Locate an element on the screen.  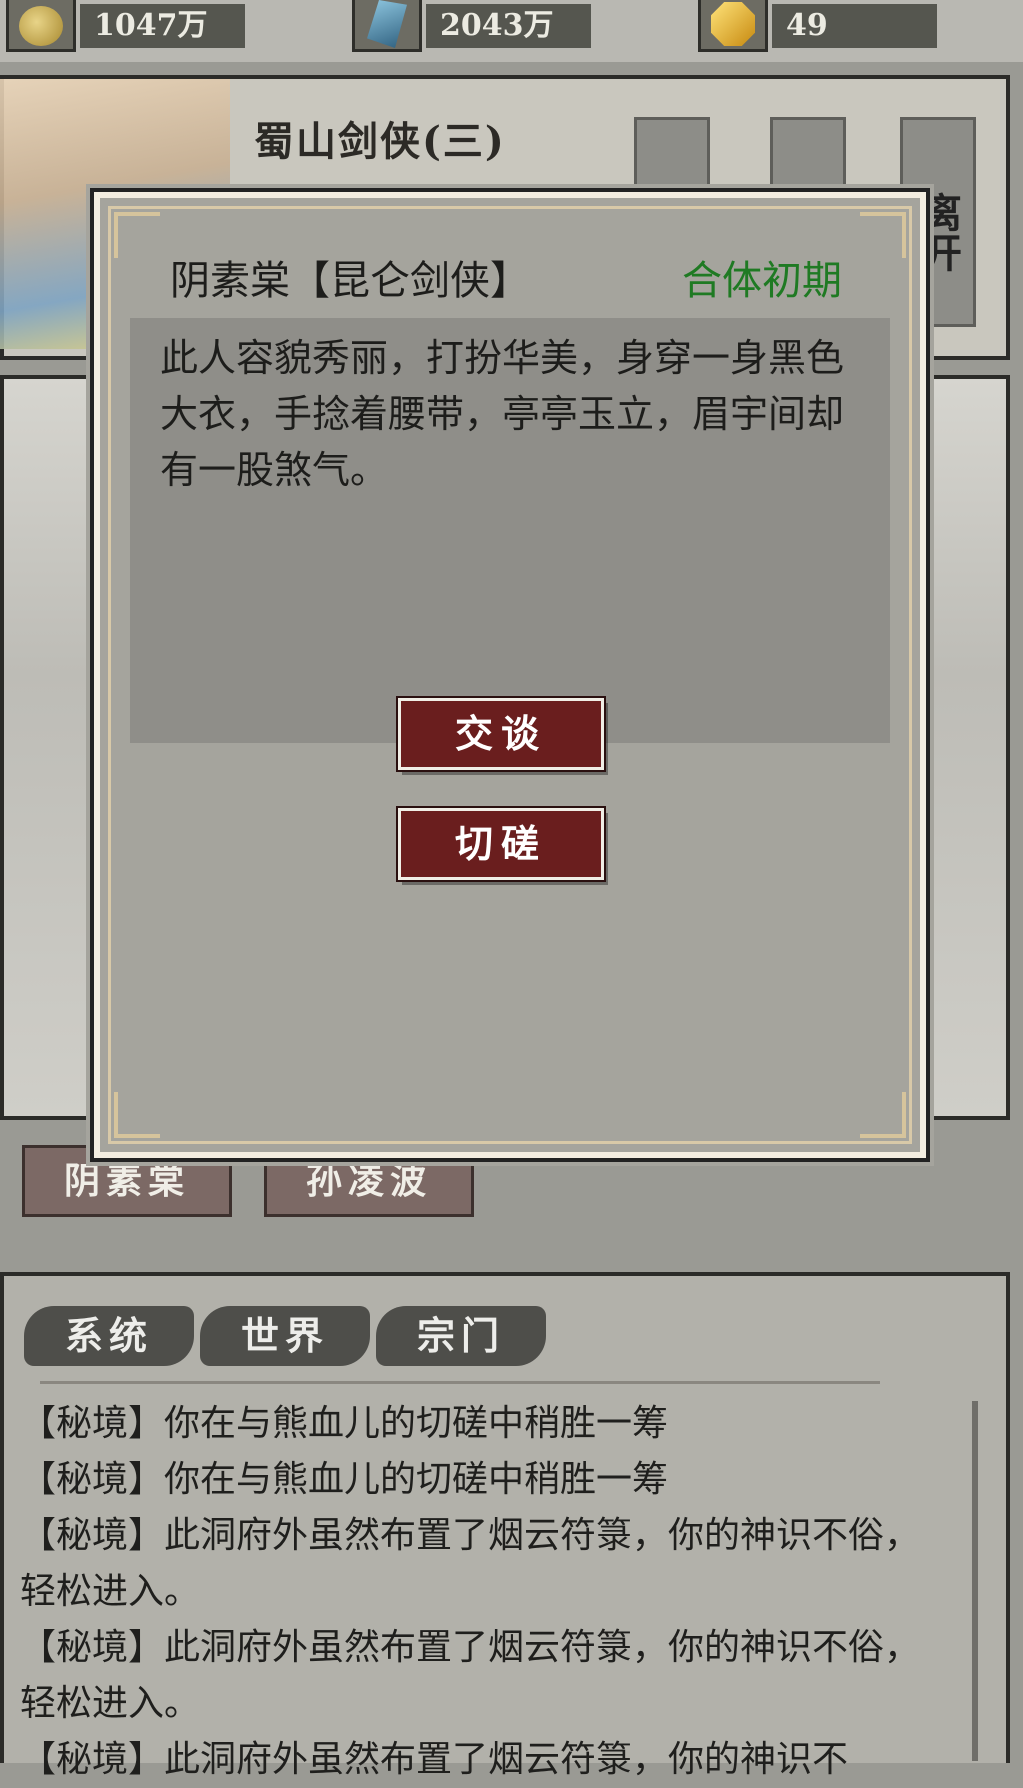
spirit-crystal-icon is located at coordinates (387, 26).